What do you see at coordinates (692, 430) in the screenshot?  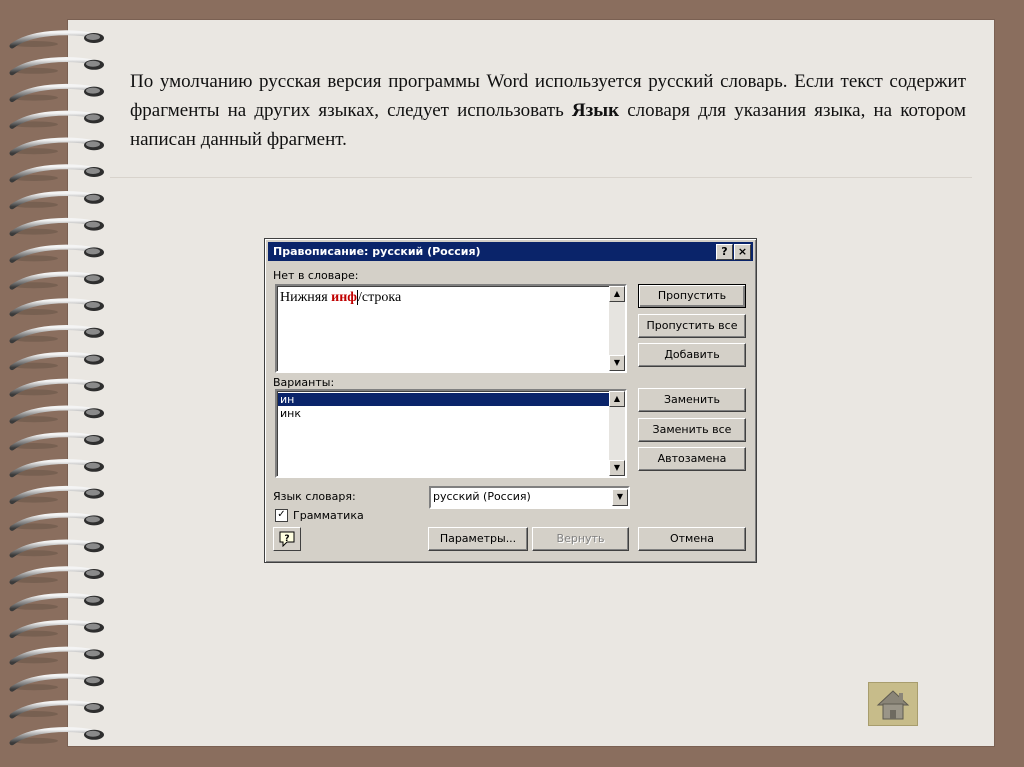 I see `replace-all-button: Заменить все` at bounding box center [692, 430].